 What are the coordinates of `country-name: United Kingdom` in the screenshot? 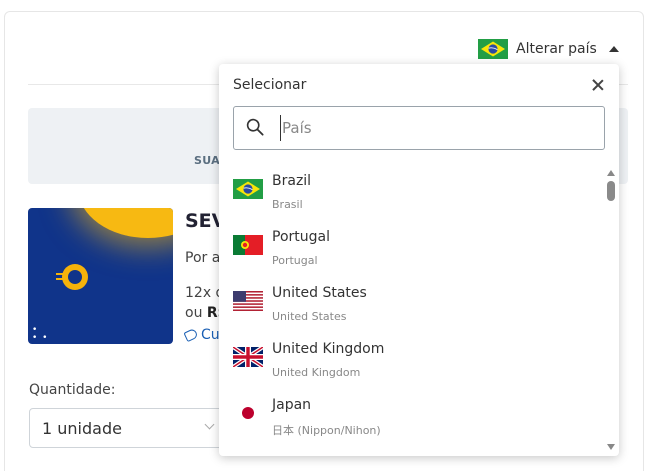 It's located at (328, 349).